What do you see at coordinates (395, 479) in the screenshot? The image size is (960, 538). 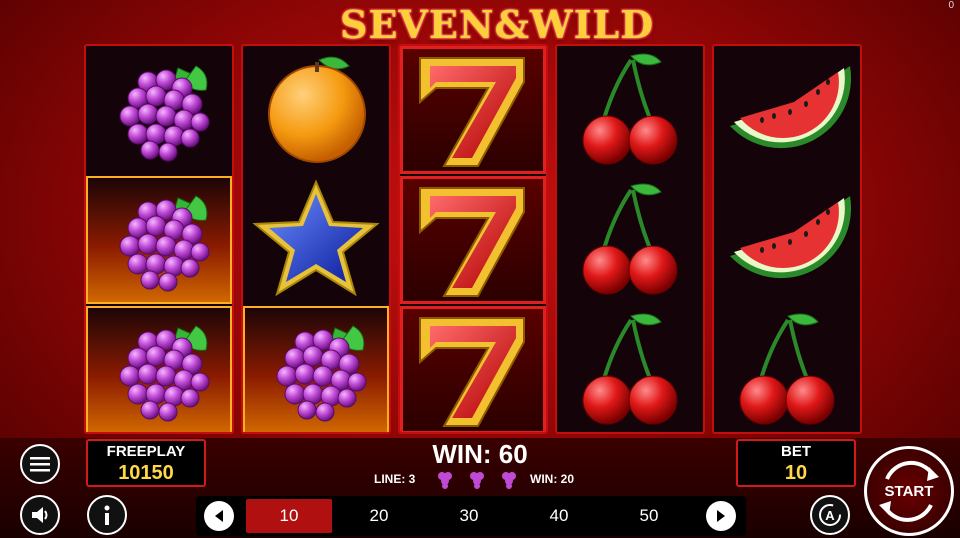 I see `line-number: LINE: 3` at bounding box center [395, 479].